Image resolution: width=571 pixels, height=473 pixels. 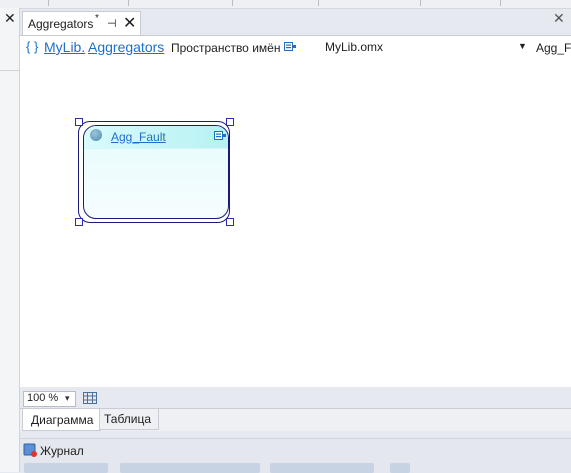 What do you see at coordinates (97, 18) in the screenshot?
I see `modified-marker: *` at bounding box center [97, 18].